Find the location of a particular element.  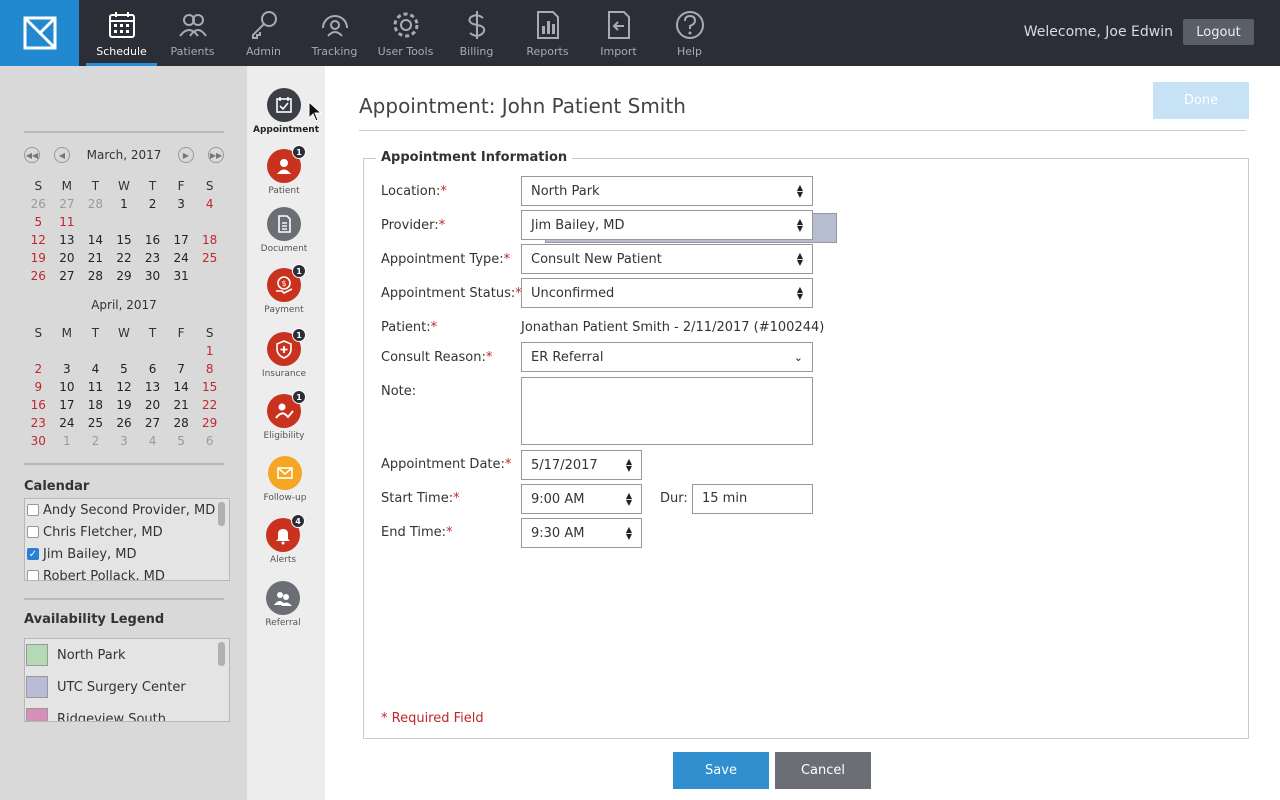

next-month-icon: ▶ is located at coordinates (186, 155).